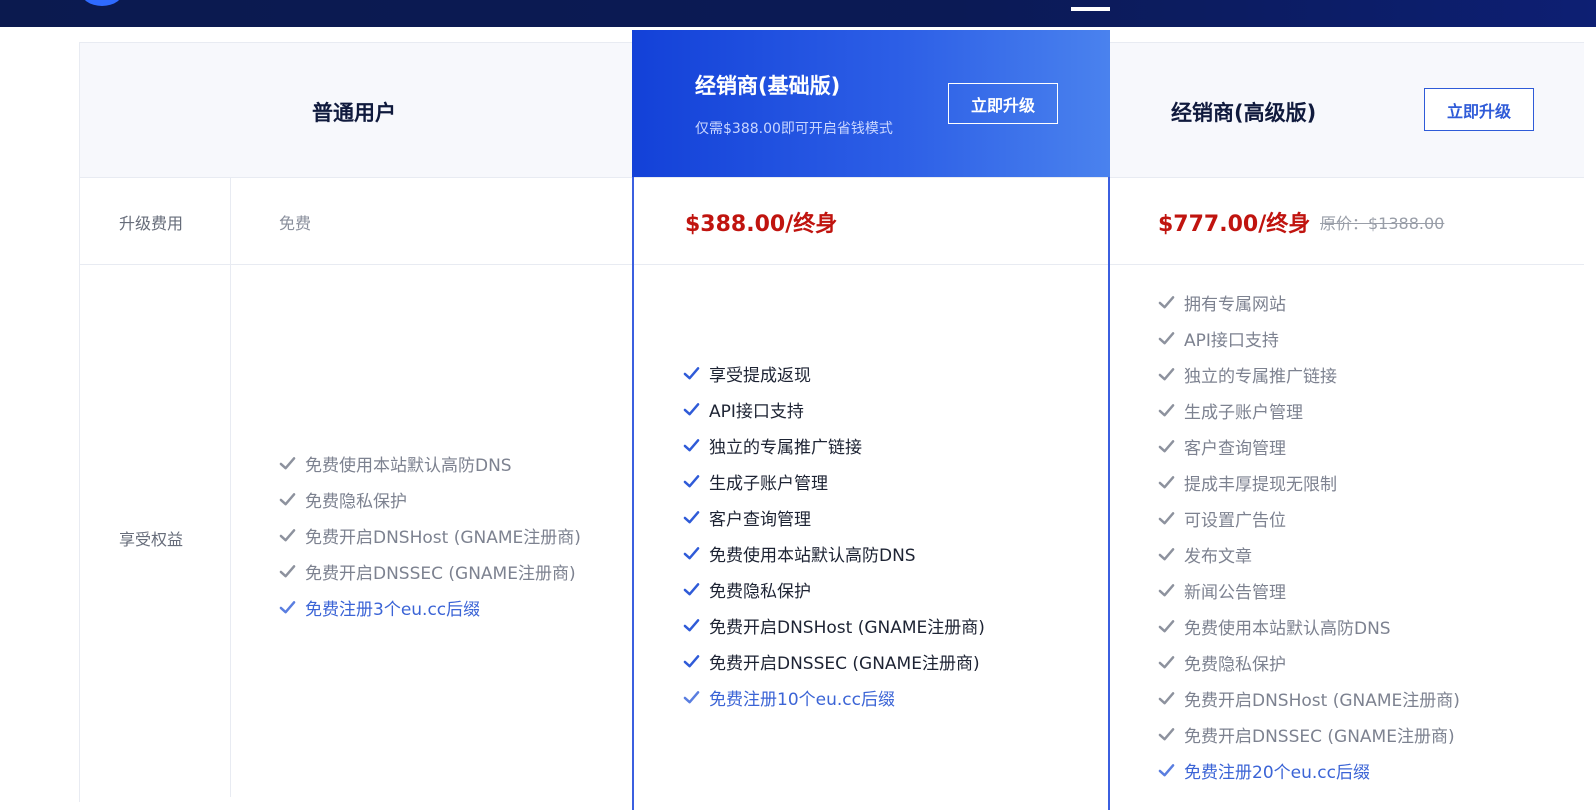 This screenshot has height=810, width=1596. Describe the element at coordinates (794, 129) in the screenshot. I see `plan-subtitle-basic: 仅需$388.00即可开启省钱模式` at that location.